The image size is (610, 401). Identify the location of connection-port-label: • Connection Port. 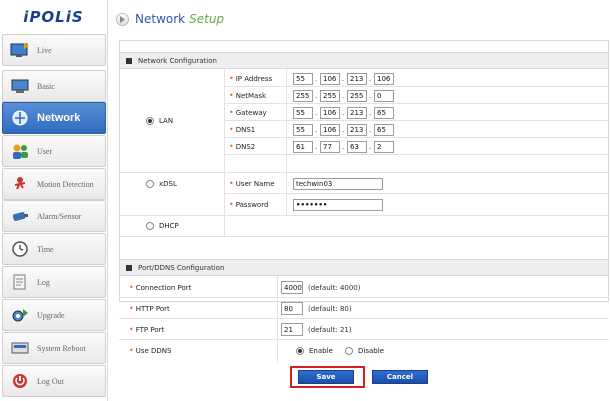
(160, 287).